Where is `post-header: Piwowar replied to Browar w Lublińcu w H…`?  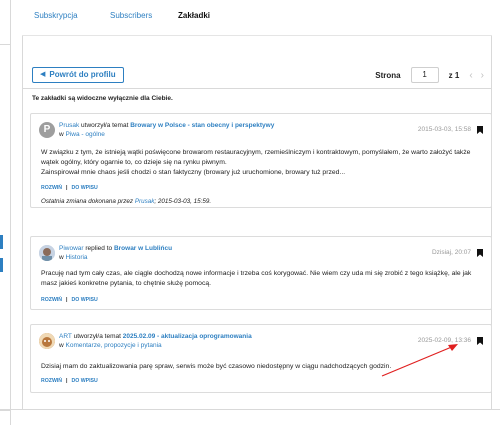
post-header: Piwowar replied to Browar w Lublińcu w H… is located at coordinates (229, 253).